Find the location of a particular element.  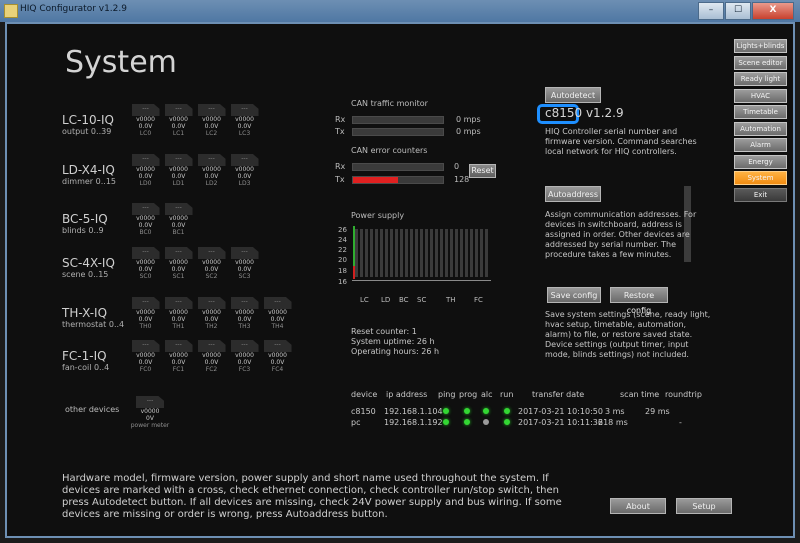

device-unit: --- v0000 0.0V SC3 is located at coordinates (244, 263).